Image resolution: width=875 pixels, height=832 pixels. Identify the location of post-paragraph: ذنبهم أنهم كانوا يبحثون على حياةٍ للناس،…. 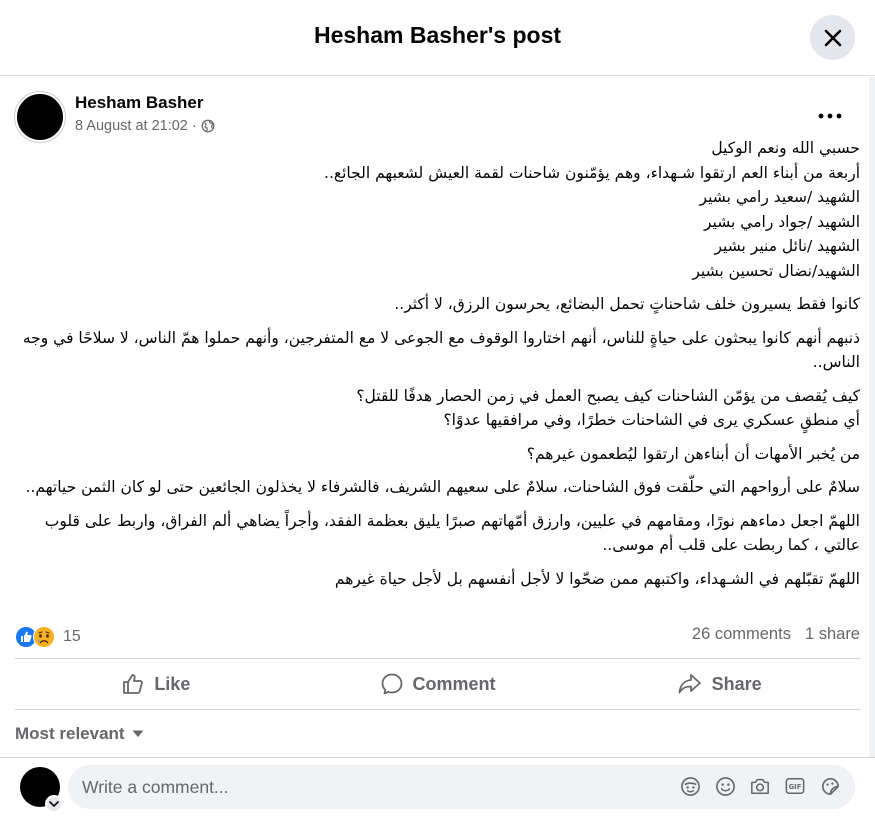
(441, 350).